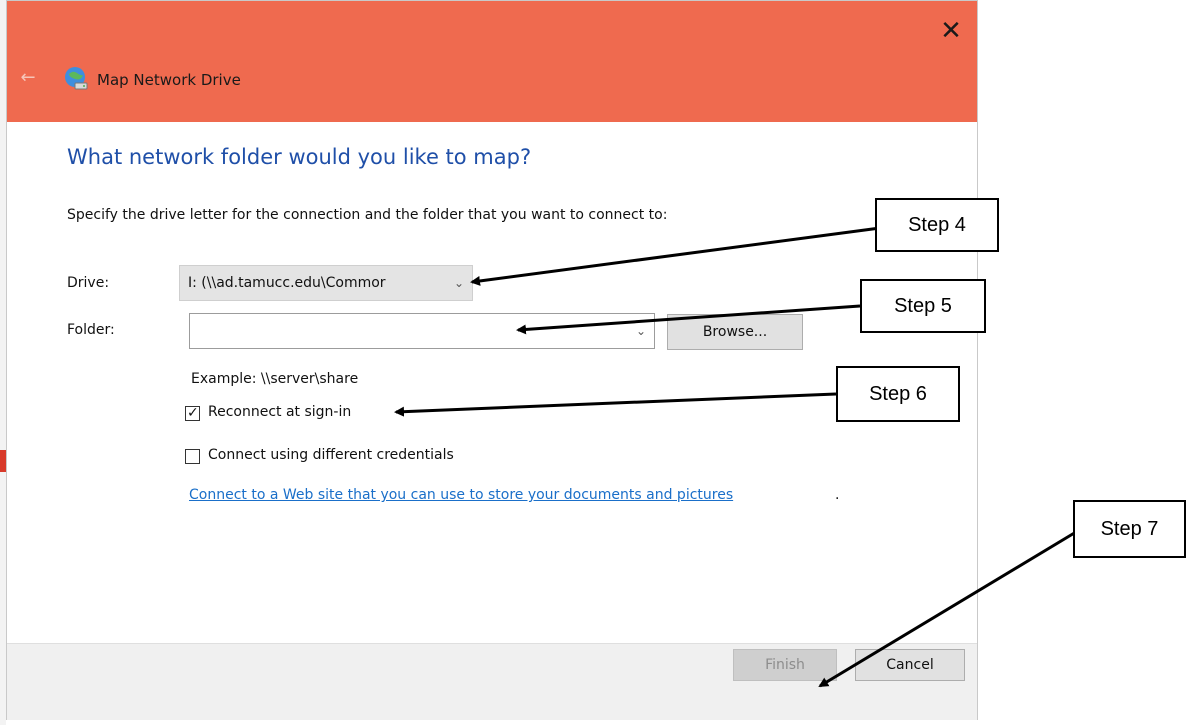 The height and width of the screenshot is (725, 1186). Describe the element at coordinates (28, 78) in the screenshot. I see `back-arrow-icon: ←` at that location.